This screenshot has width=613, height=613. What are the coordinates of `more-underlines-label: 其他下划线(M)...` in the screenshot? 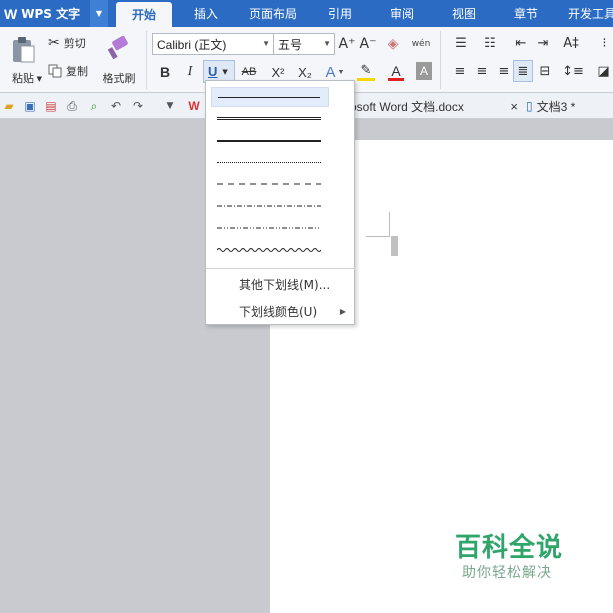 It's located at (285, 284).